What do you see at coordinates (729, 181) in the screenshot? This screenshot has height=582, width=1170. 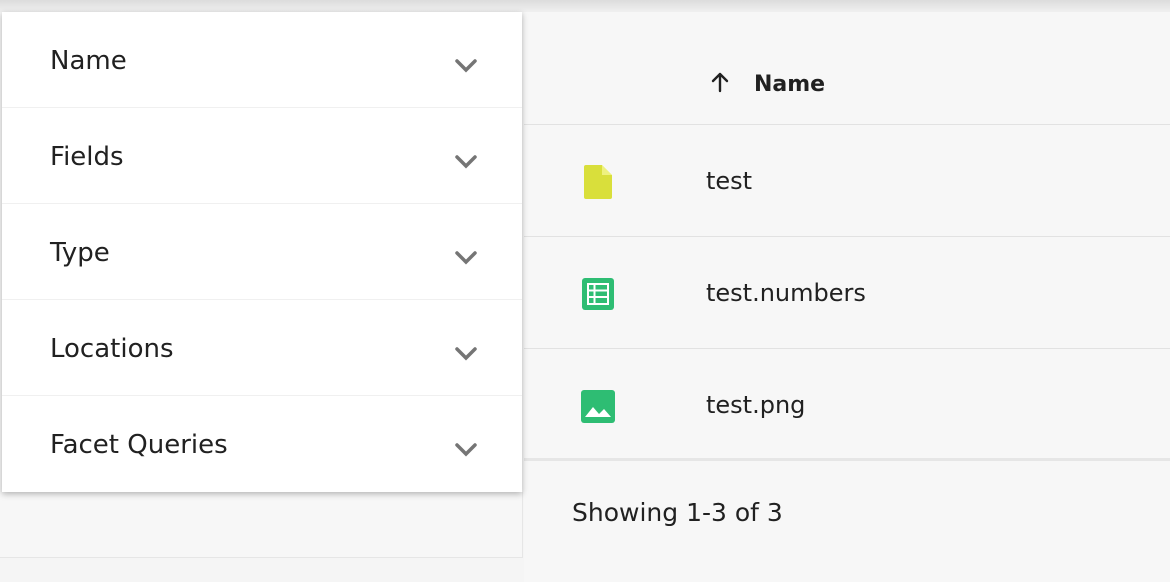 I see `file-name: test` at bounding box center [729, 181].